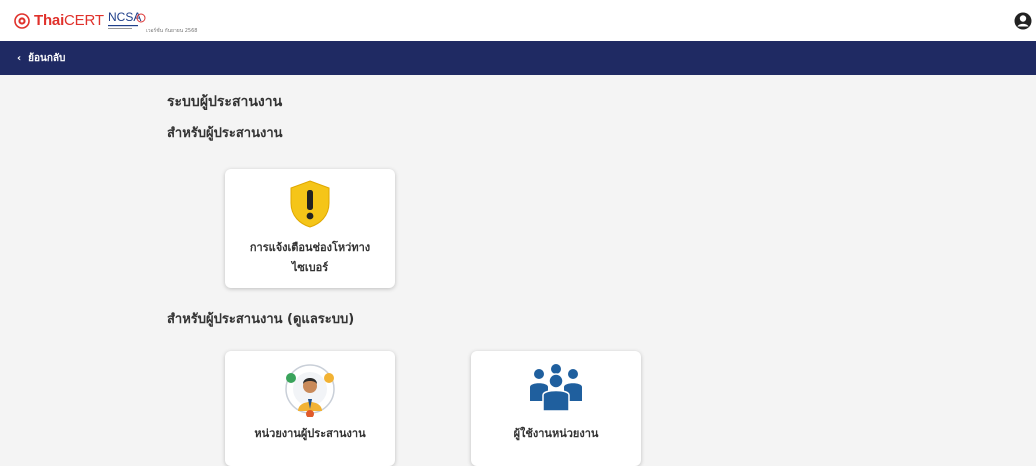 This screenshot has width=1036, height=466. I want to click on back-button-label: ย้อนกลับ, so click(47, 58).